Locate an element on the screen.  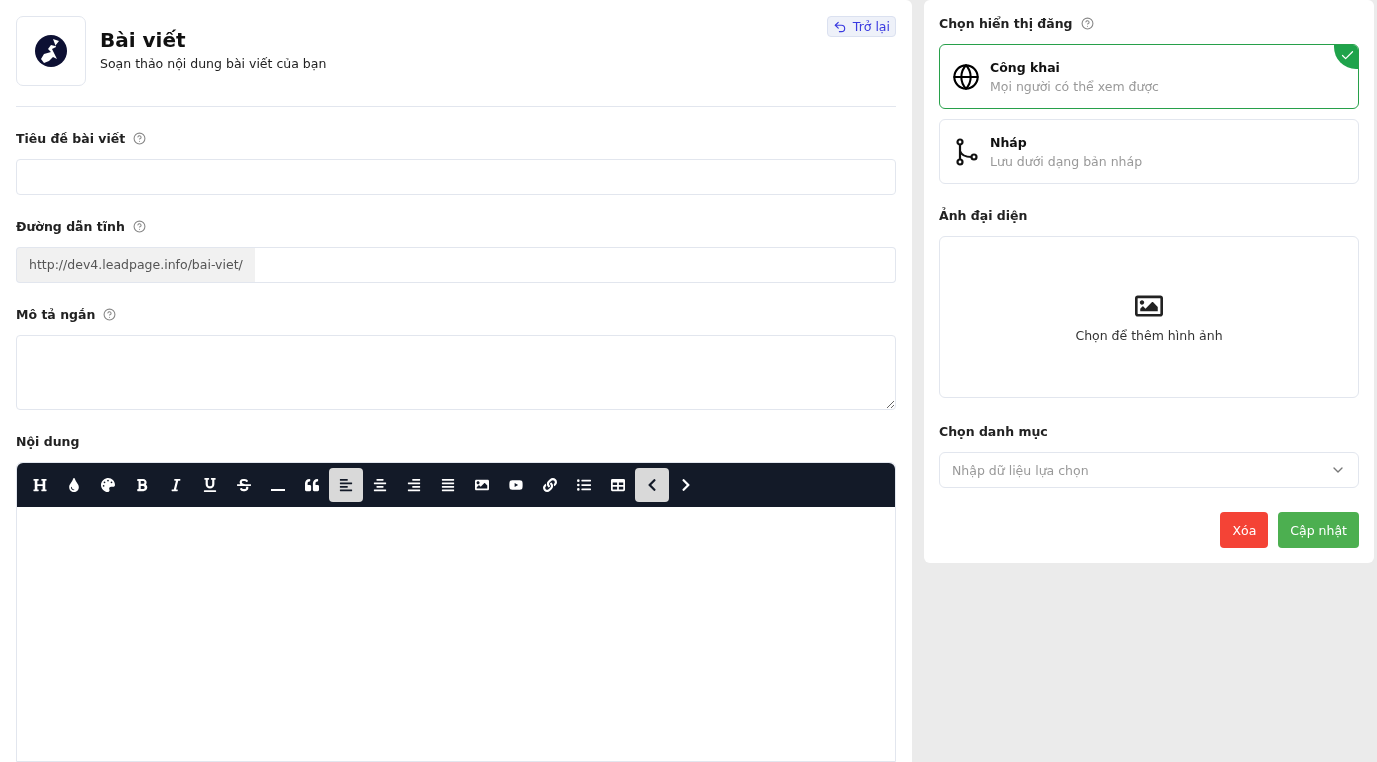
section-label: Chọn danh mục is located at coordinates (993, 431).